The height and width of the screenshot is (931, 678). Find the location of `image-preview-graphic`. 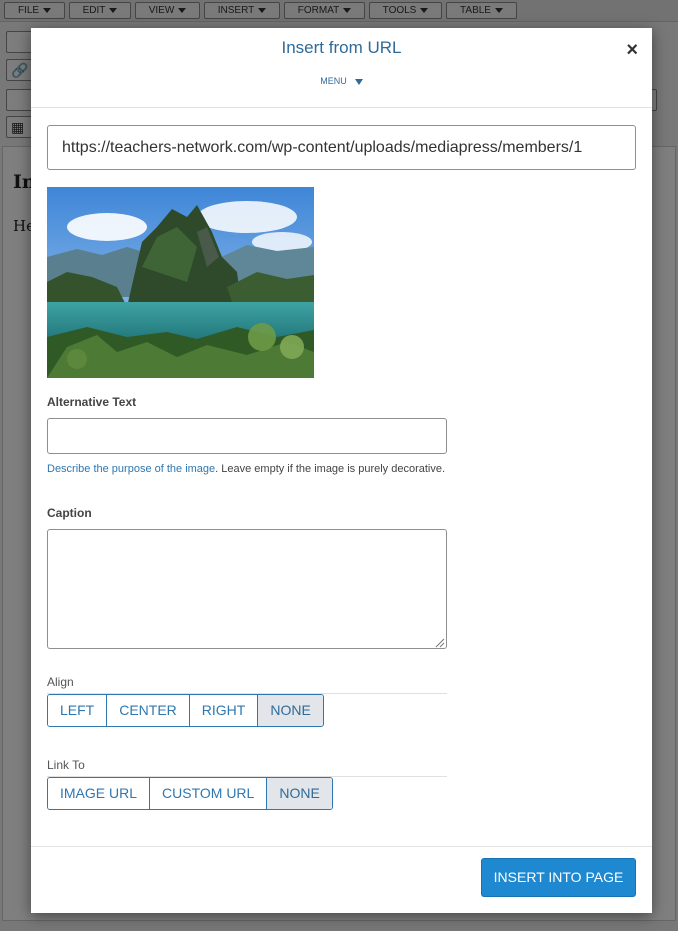

image-preview-graphic is located at coordinates (180, 282).